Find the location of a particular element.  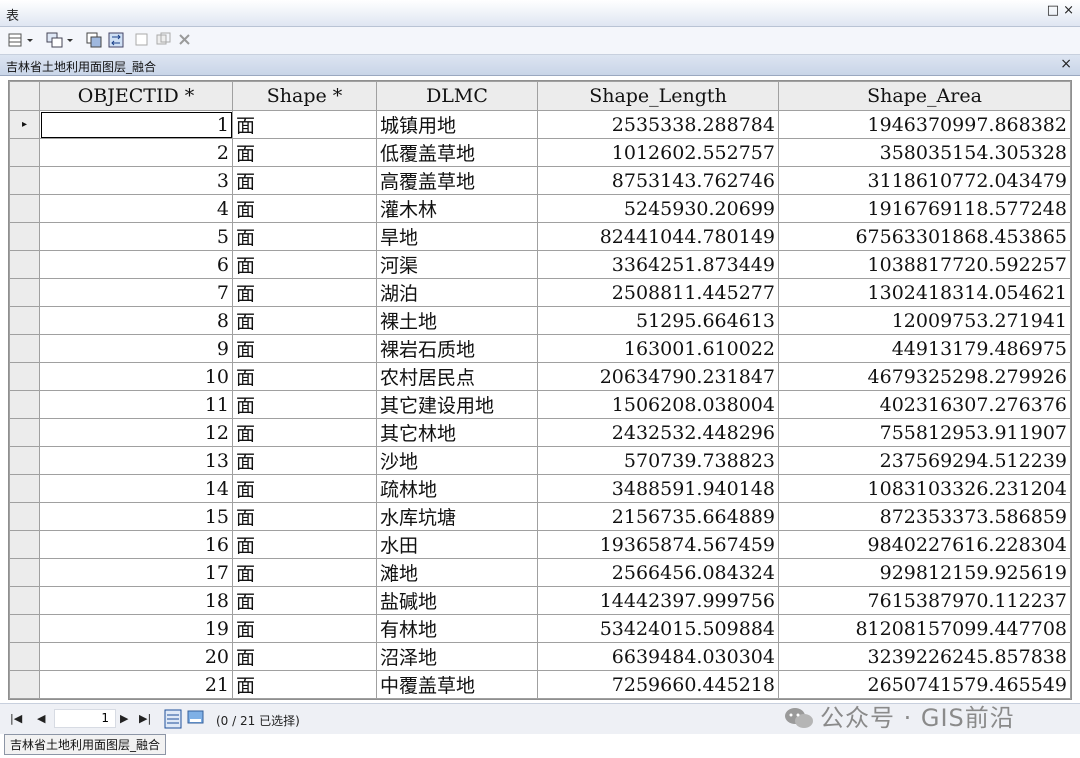

cell-objectid: 7 is located at coordinates (136, 292).